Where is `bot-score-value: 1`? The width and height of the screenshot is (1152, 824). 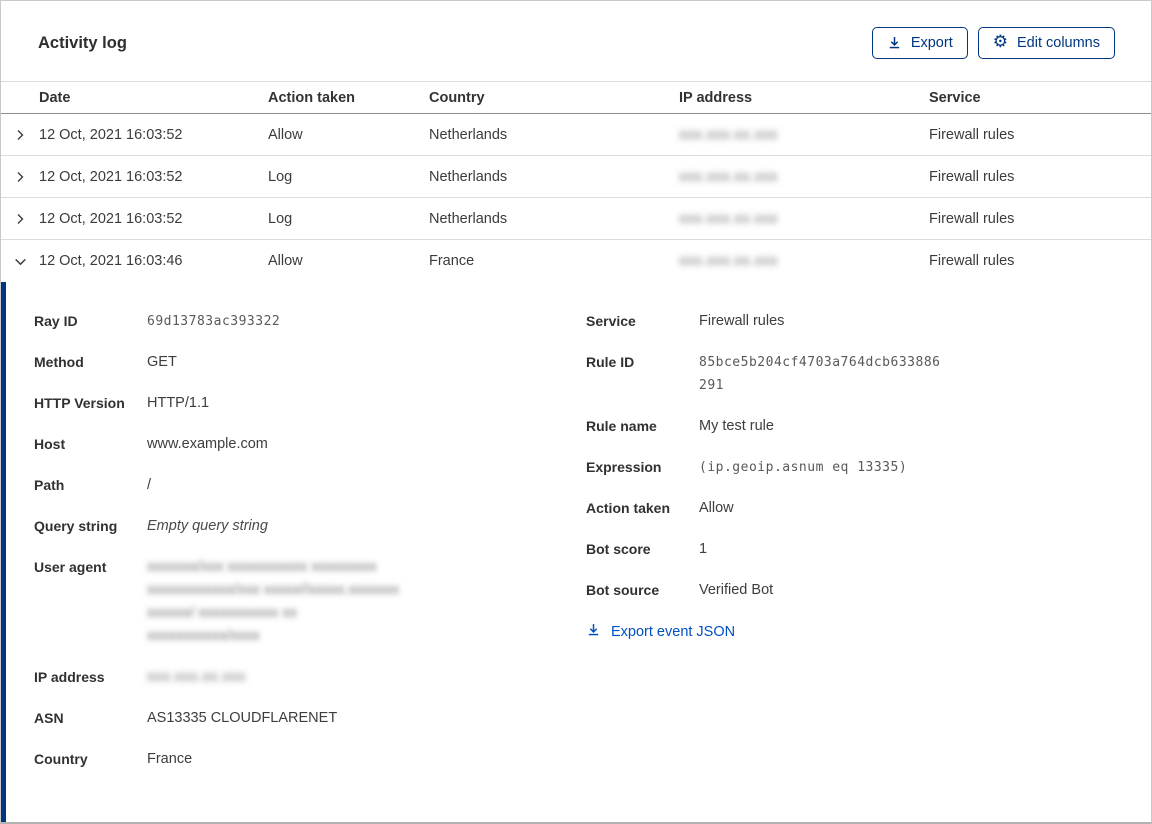
bot-score-value: 1 is located at coordinates (703, 549).